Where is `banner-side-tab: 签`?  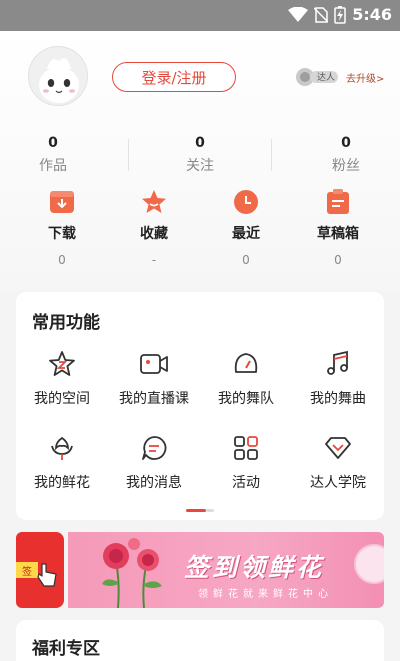
banner-side-tab: 签 is located at coordinates (40, 570).